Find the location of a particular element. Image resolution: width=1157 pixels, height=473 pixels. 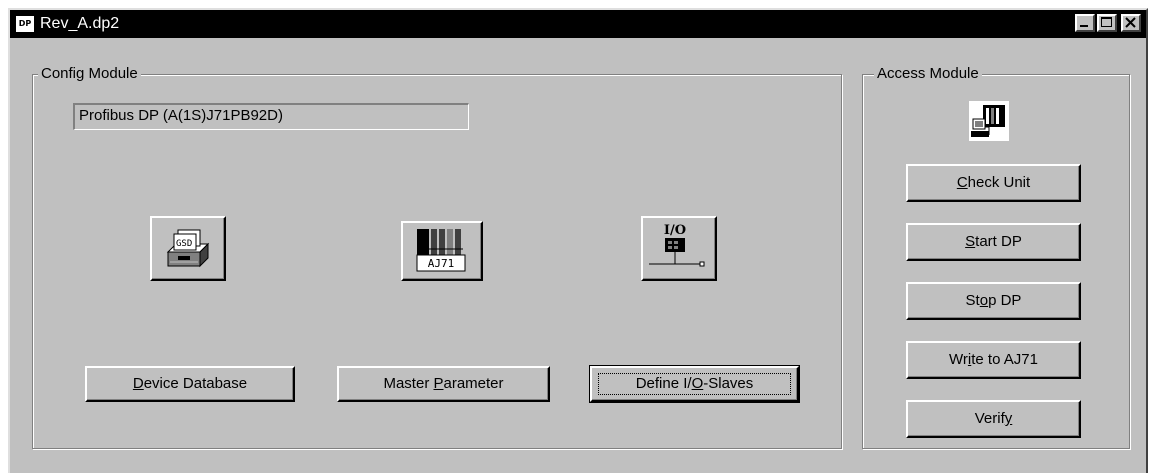

maximize-button is located at coordinates (1107, 23).